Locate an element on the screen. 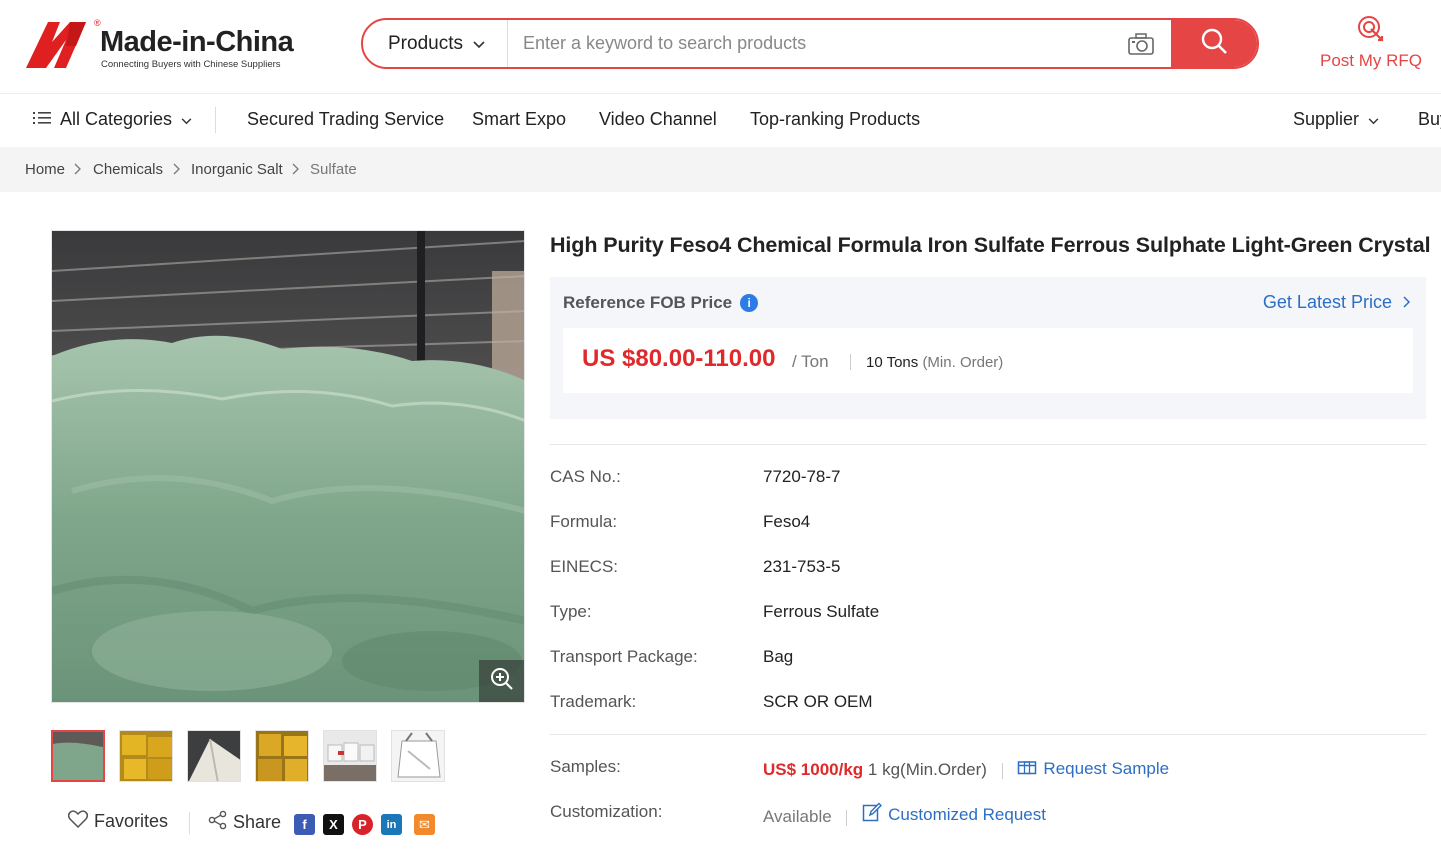 This screenshot has width=1441, height=856. share-label: Share is located at coordinates (257, 822).